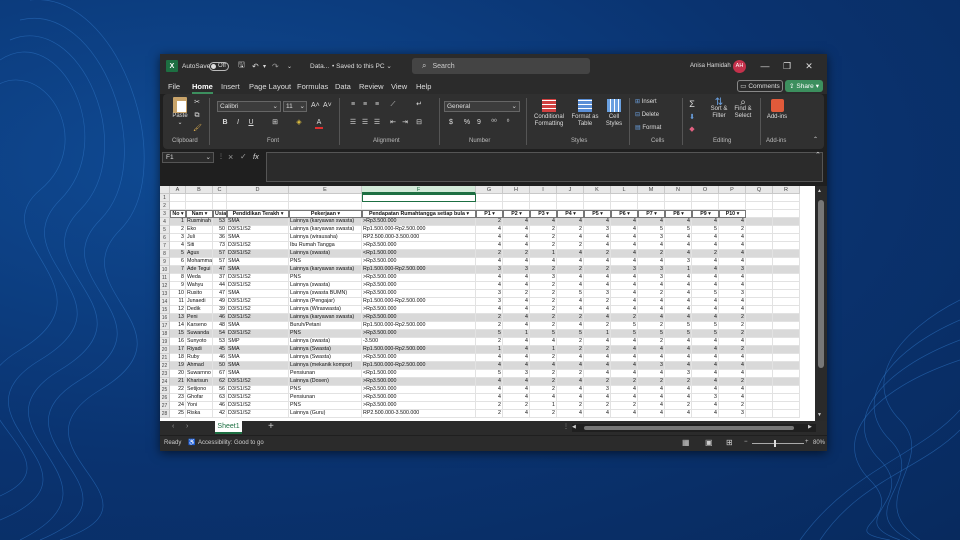 This screenshot has height=540, width=960. I want to click on align-left-icon: ☰, so click(353, 123).